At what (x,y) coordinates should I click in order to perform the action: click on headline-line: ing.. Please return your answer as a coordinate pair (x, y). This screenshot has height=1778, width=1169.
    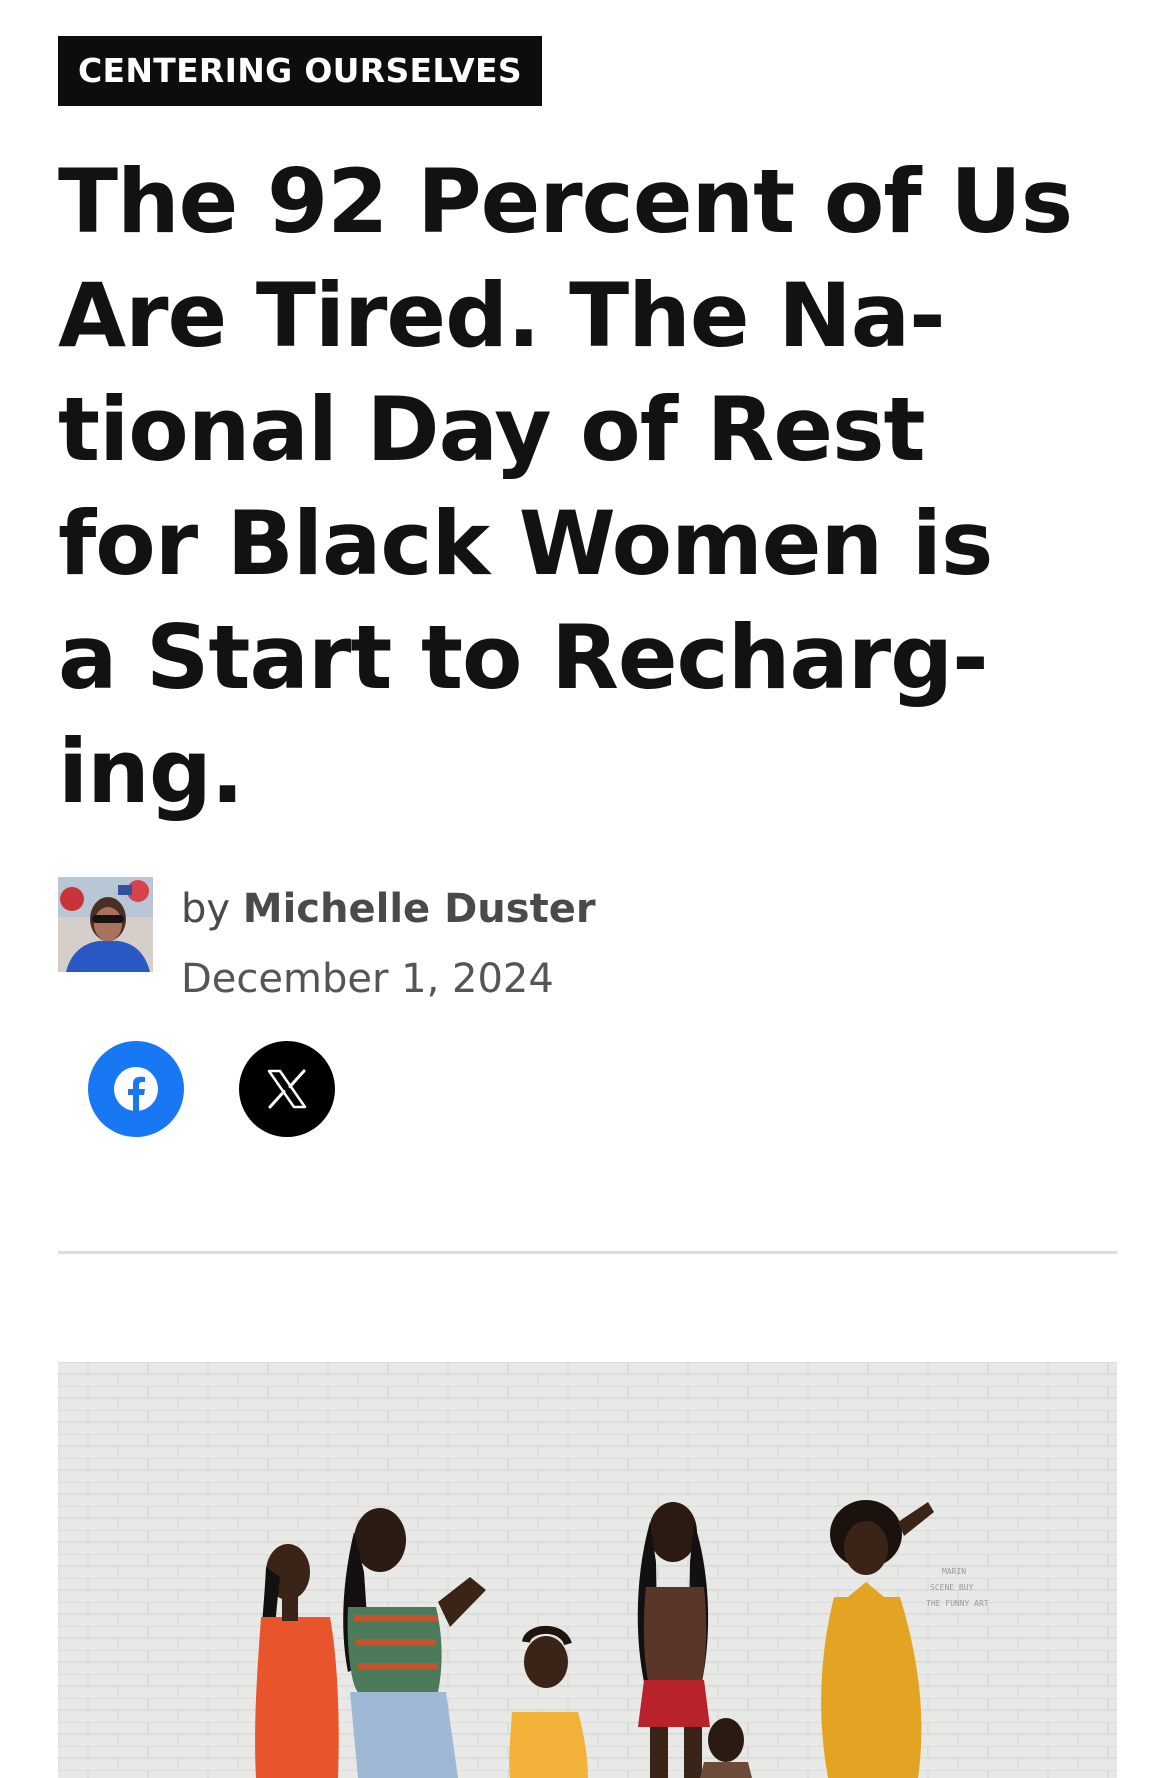
    Looking at the image, I should click on (151, 771).